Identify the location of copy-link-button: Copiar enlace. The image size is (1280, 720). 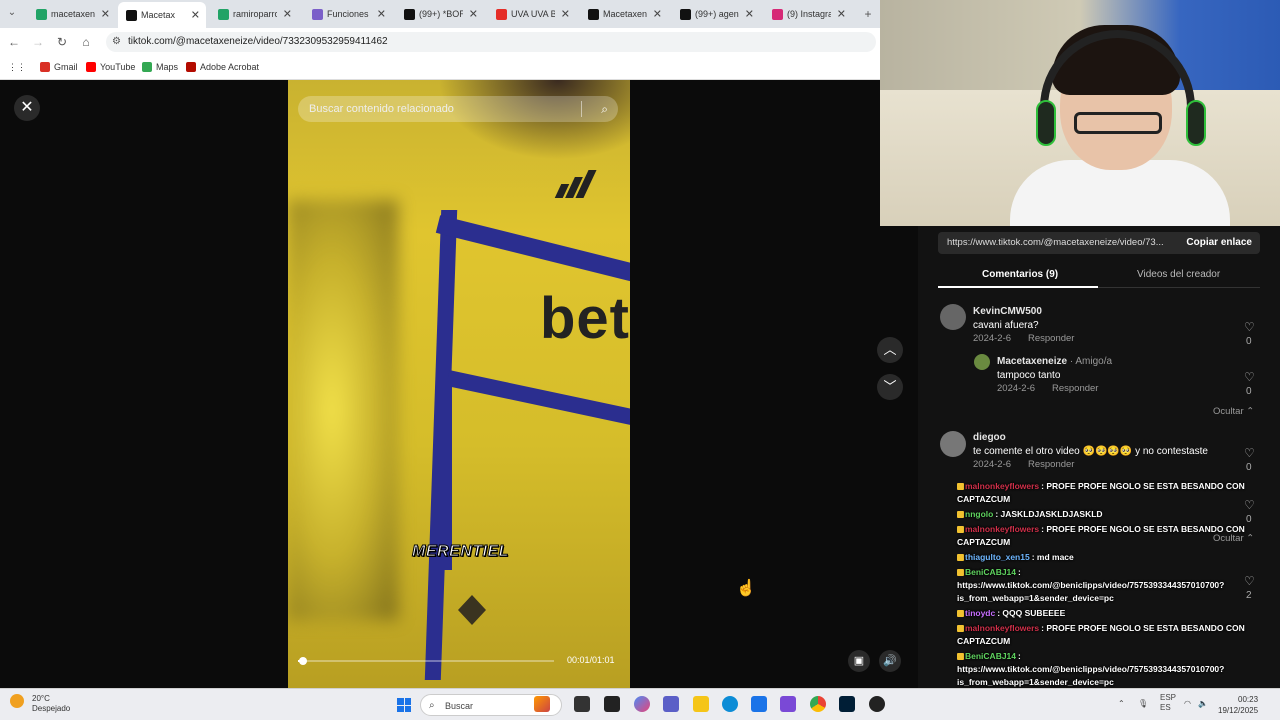
(1219, 243).